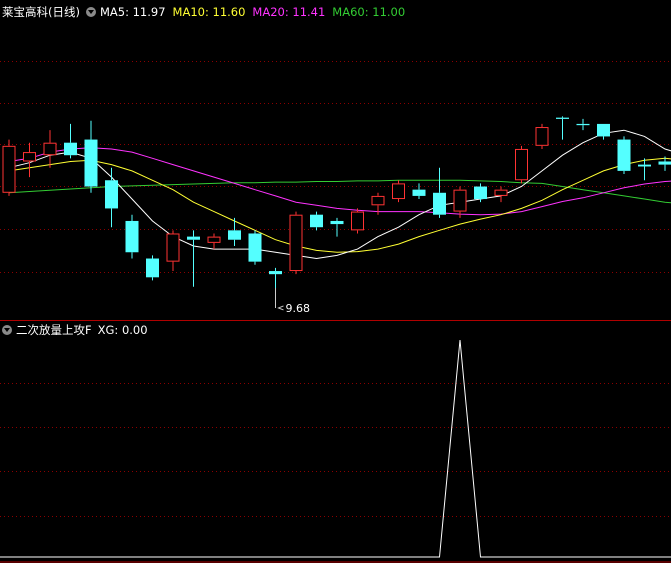 This screenshot has width=671, height=563. I want to click on ma-legend-item: MA10: 11.60, so click(209, 12).